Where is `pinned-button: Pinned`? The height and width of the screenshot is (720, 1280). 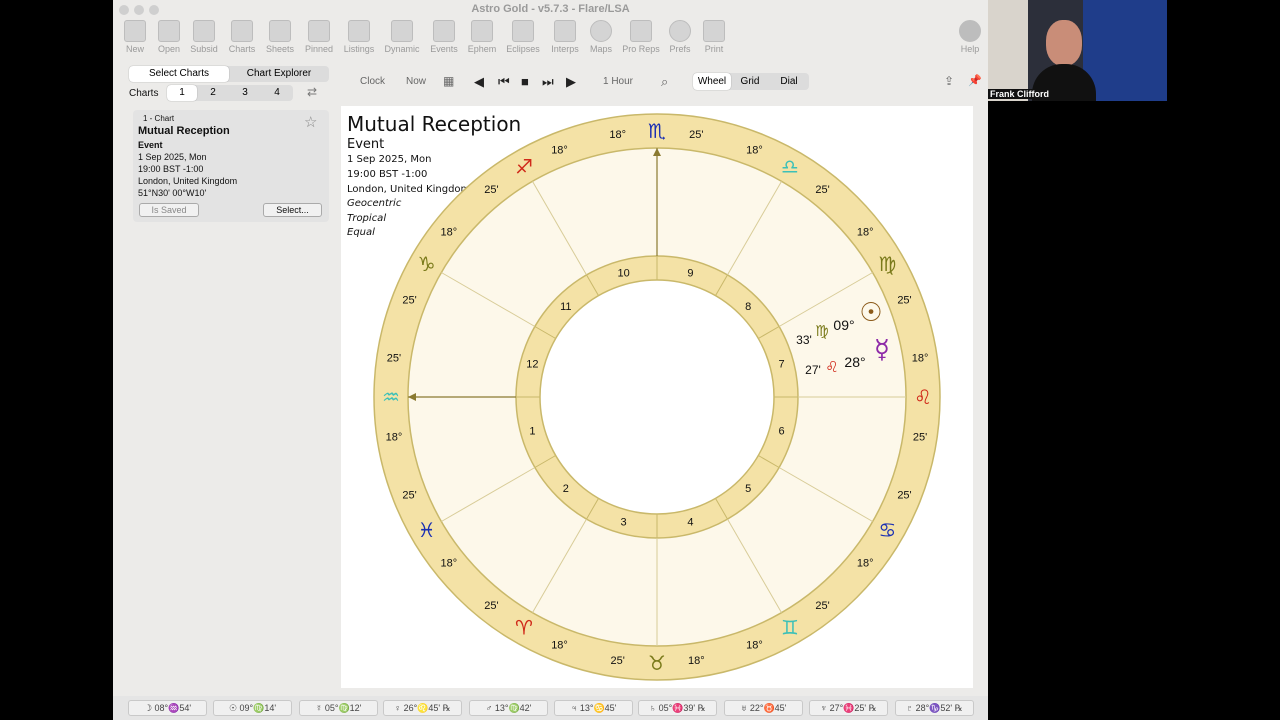
pinned-button: Pinned is located at coordinates (319, 37).